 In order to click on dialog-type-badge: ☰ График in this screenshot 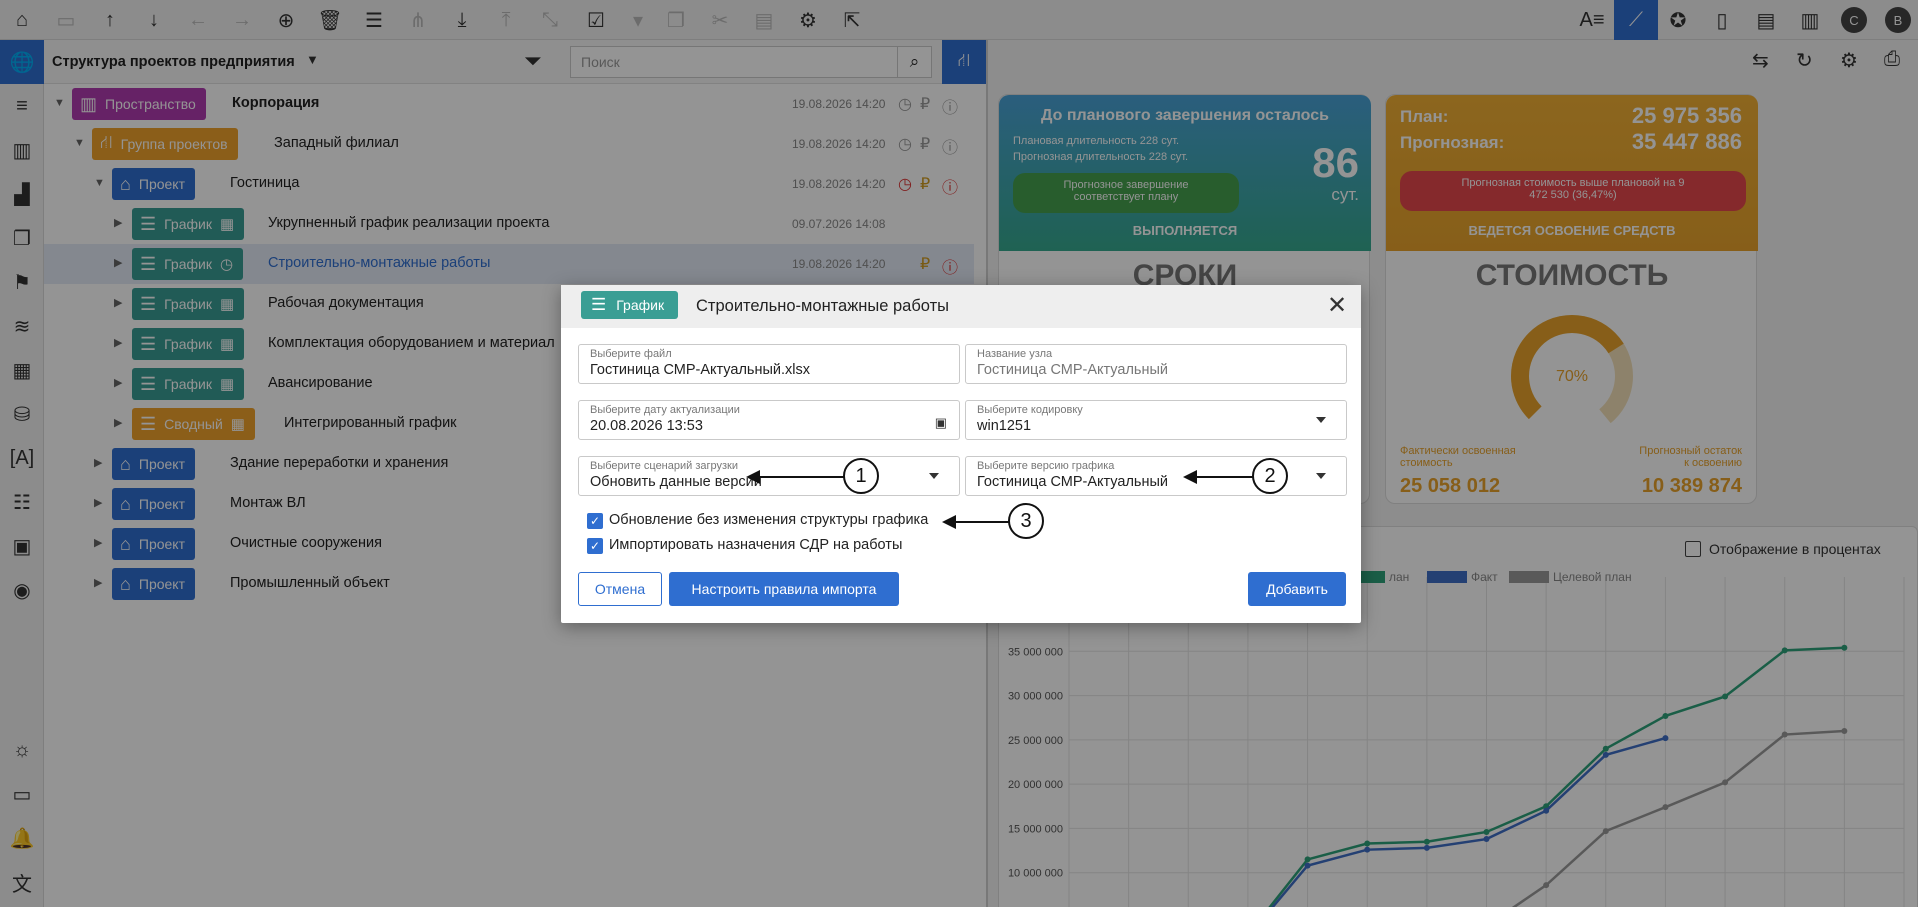, I will do `click(630, 305)`.